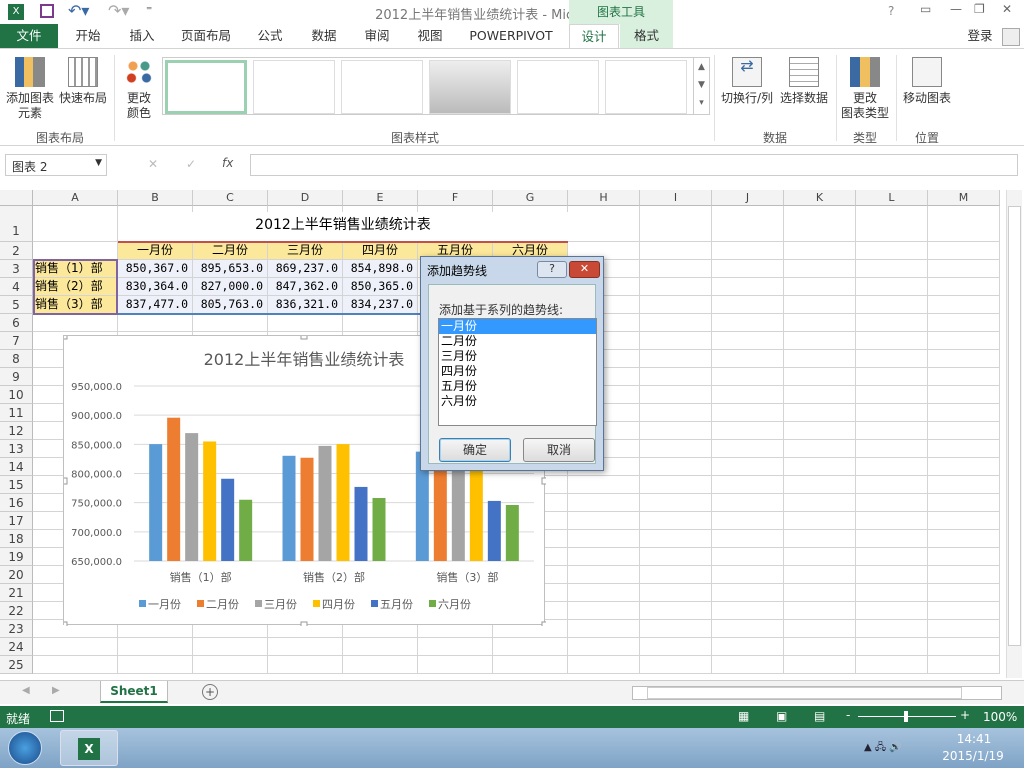 The height and width of the screenshot is (768, 1024). What do you see at coordinates (676, 198) in the screenshot?
I see `column-header-i: I` at bounding box center [676, 198].